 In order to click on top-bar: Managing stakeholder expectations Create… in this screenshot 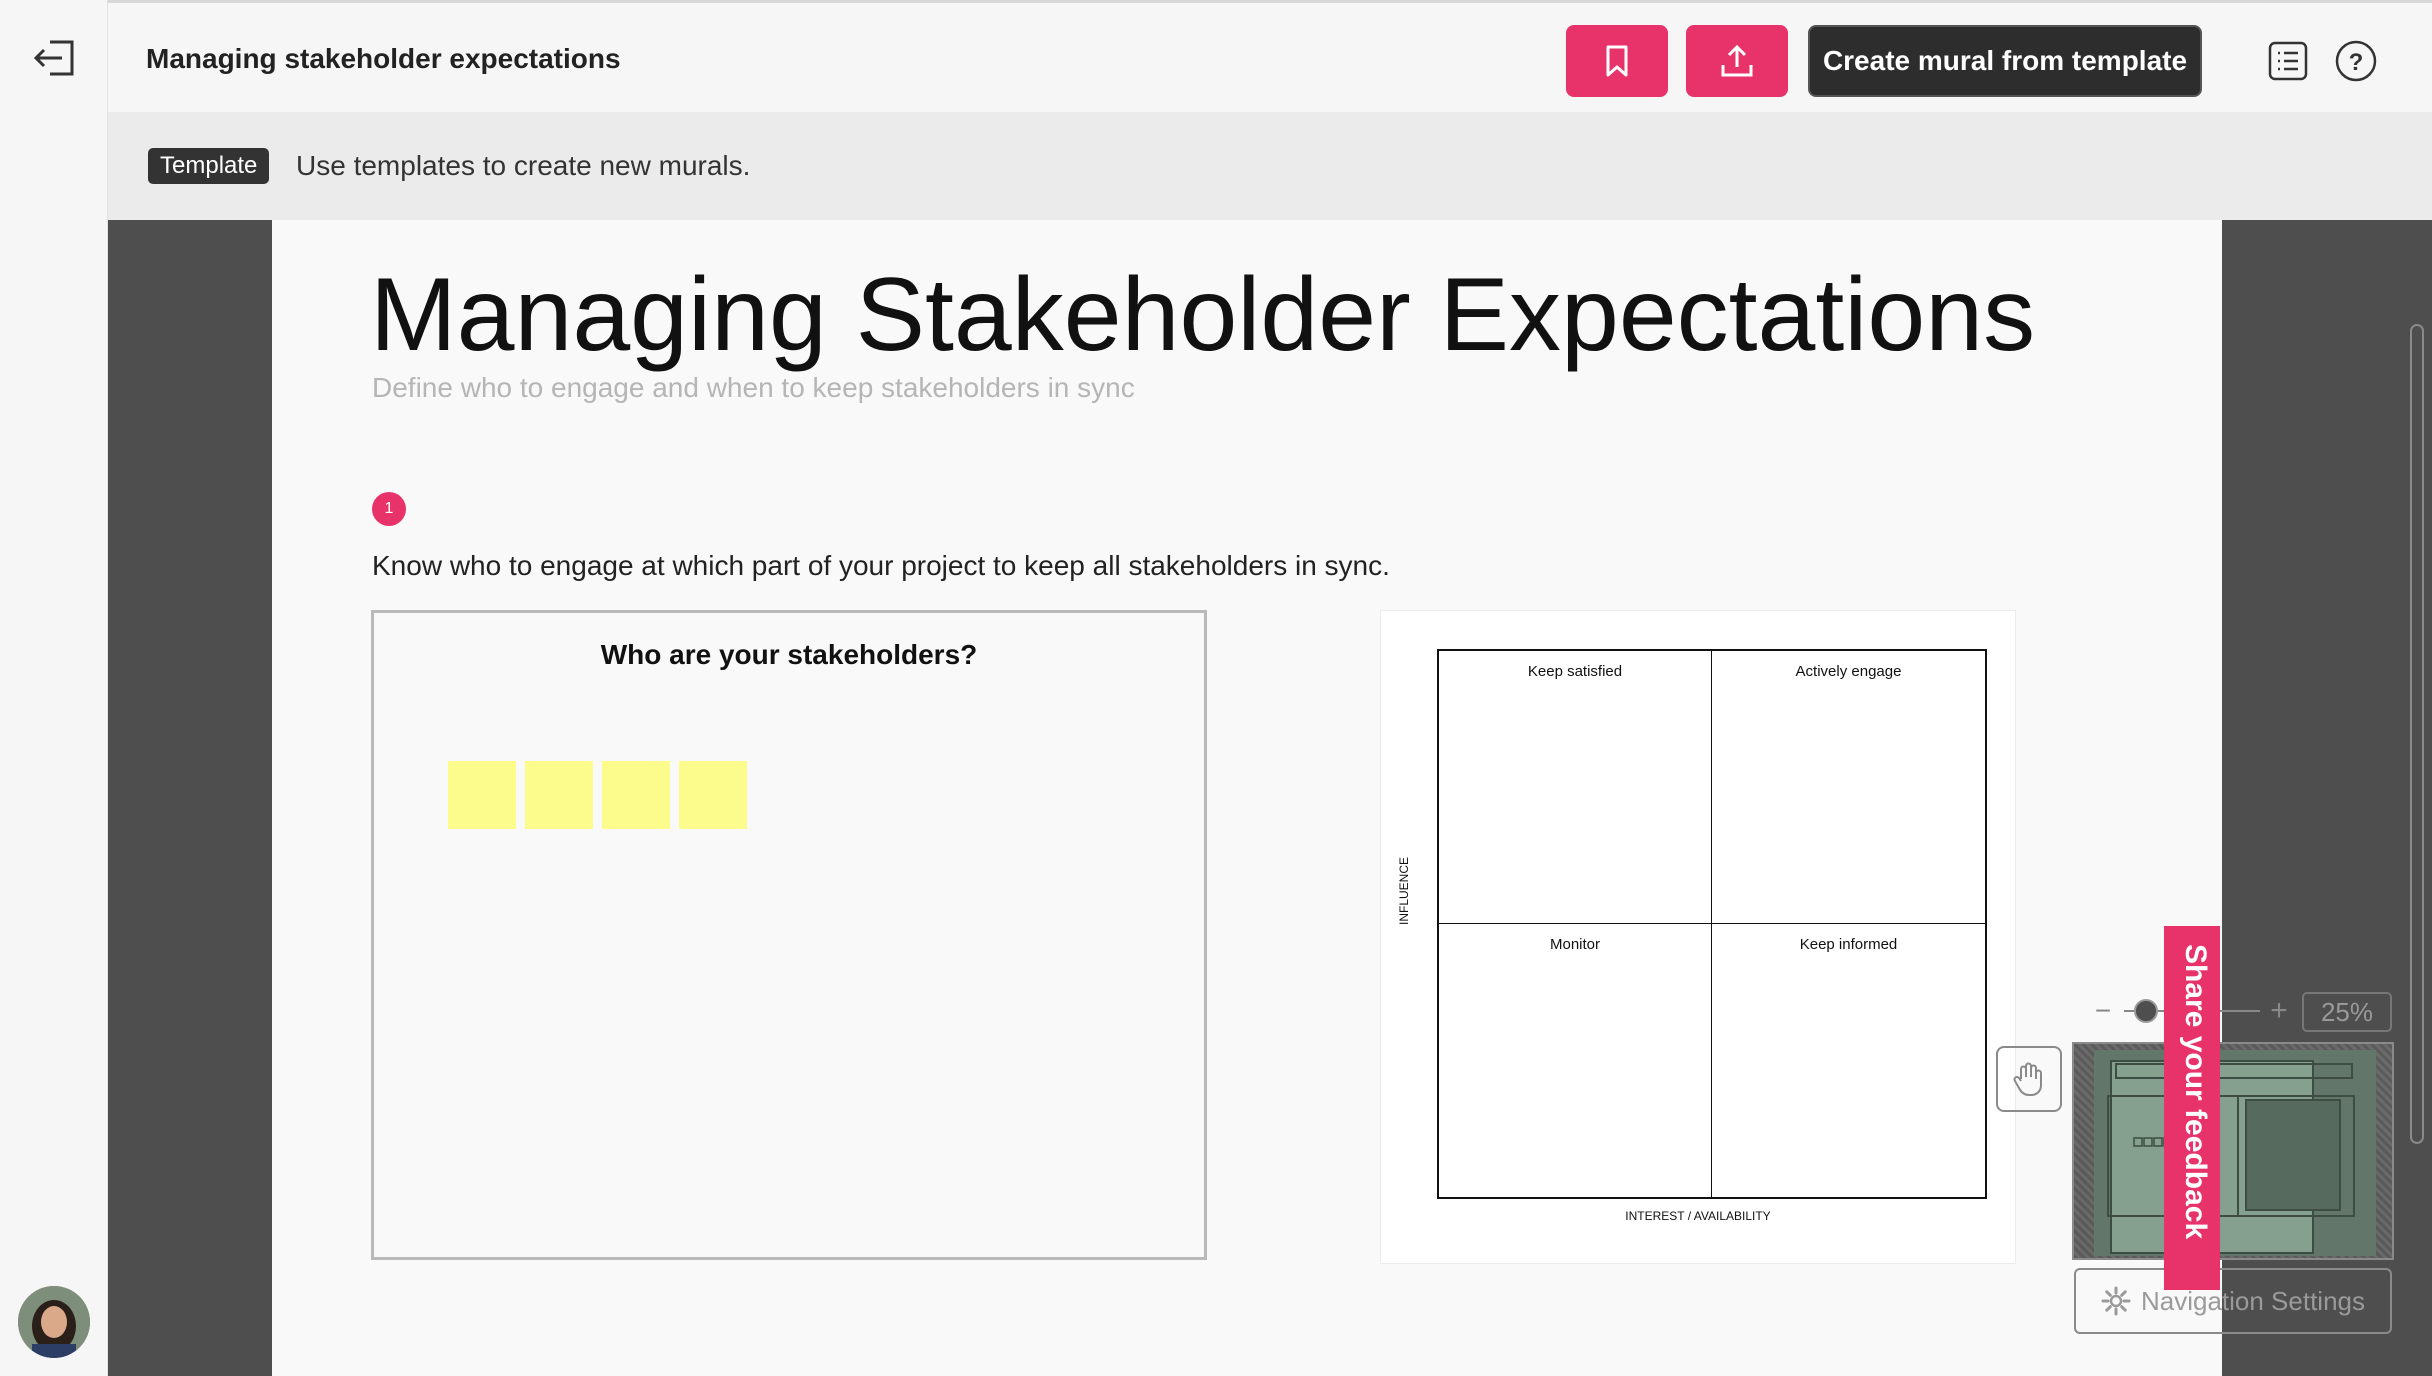, I will do `click(1270, 56)`.